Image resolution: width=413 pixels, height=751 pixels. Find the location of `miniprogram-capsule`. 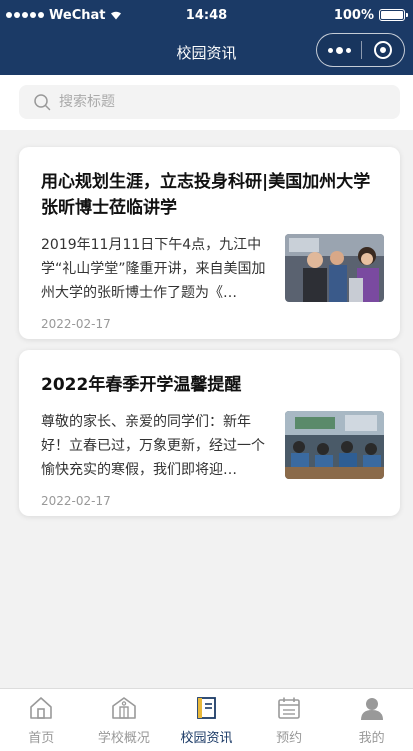

miniprogram-capsule is located at coordinates (360, 50).